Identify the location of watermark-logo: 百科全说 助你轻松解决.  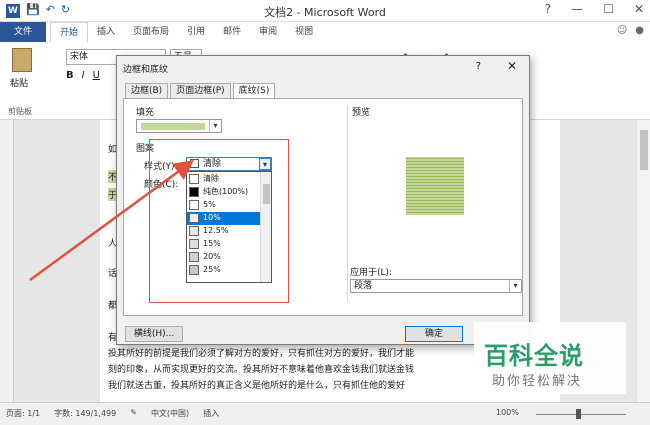
(550, 358).